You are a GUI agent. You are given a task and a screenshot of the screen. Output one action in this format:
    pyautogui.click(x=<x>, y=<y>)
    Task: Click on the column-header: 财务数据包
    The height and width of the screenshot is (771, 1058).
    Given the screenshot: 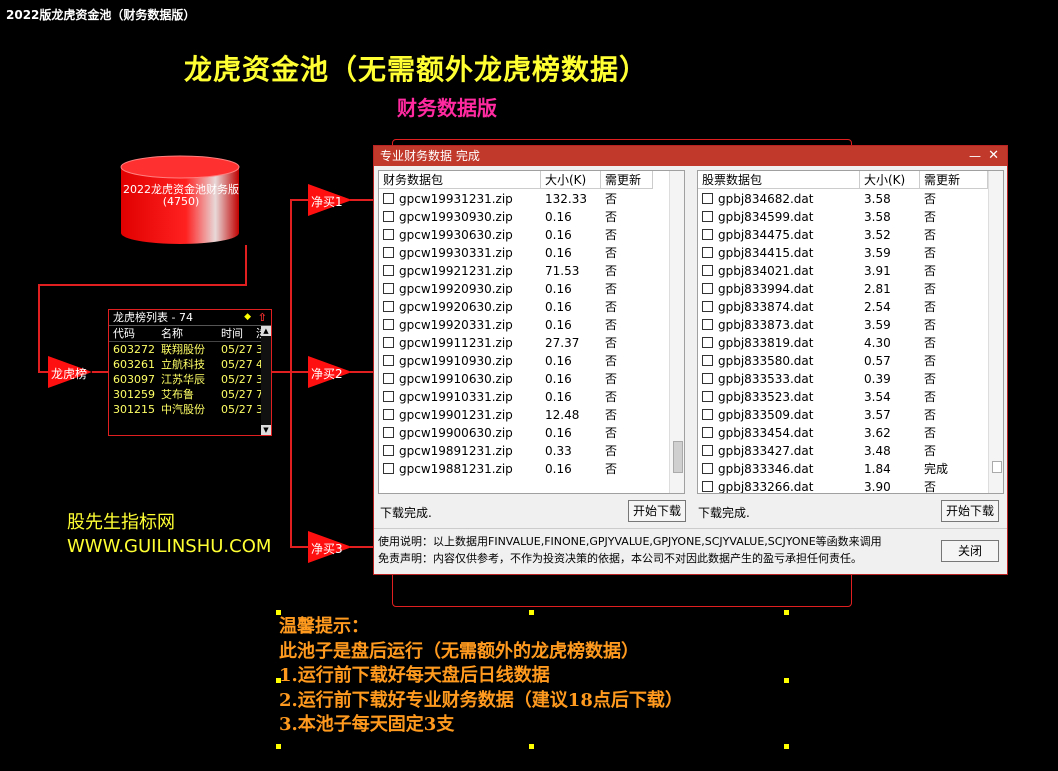 What is the action you would take?
    pyautogui.click(x=460, y=180)
    